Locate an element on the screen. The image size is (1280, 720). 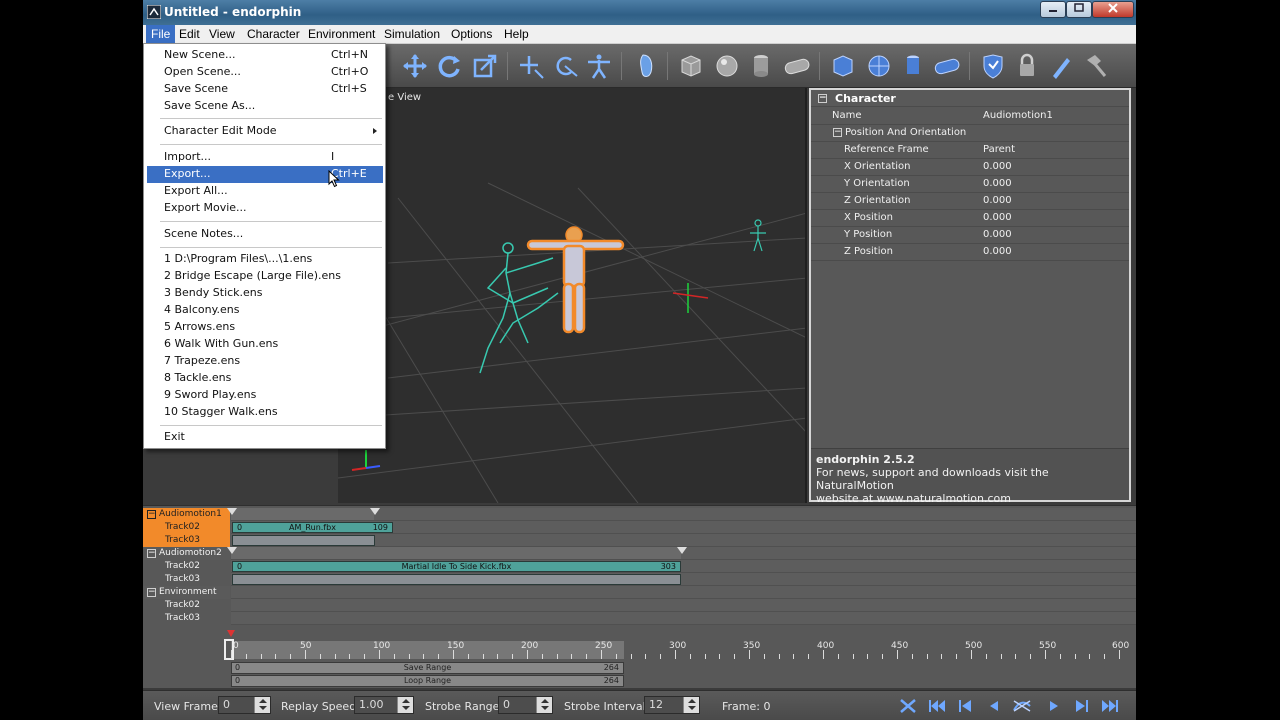
animation-clip: 0 Martial Idle To Side Kick.fbx 303 is located at coordinates (456, 566).